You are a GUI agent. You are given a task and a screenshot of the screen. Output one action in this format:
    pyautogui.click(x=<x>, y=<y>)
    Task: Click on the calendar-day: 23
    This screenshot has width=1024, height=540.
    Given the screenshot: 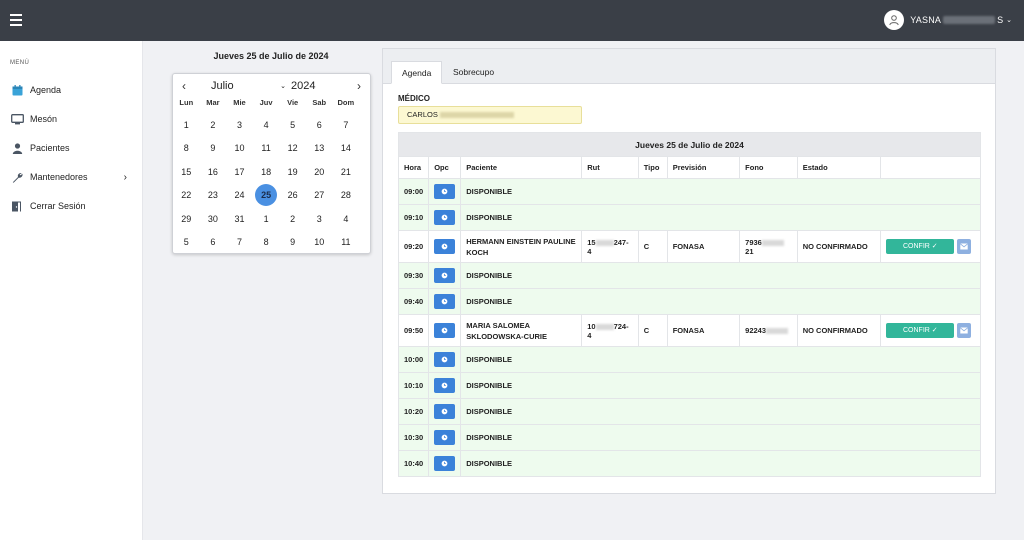 What is the action you would take?
    pyautogui.click(x=213, y=195)
    